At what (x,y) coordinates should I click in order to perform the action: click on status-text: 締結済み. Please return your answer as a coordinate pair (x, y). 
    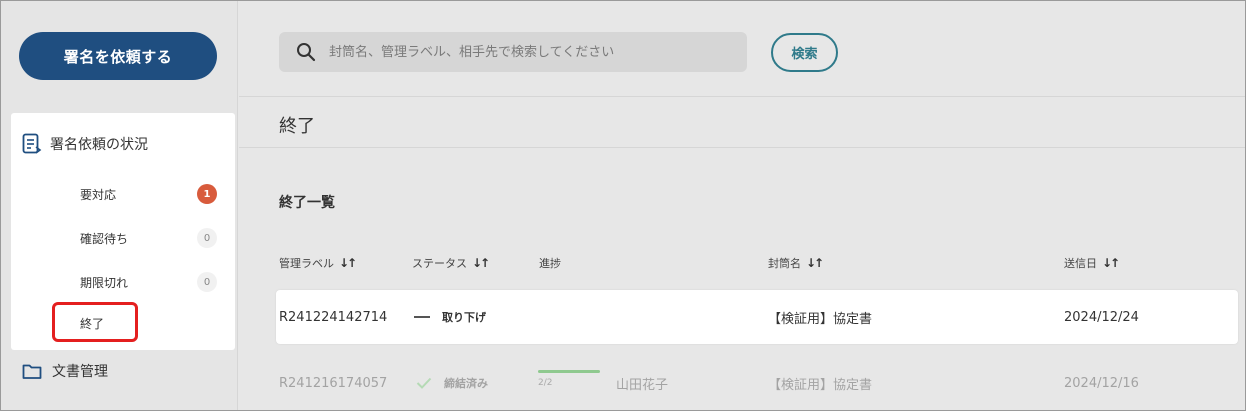
    Looking at the image, I should click on (466, 383).